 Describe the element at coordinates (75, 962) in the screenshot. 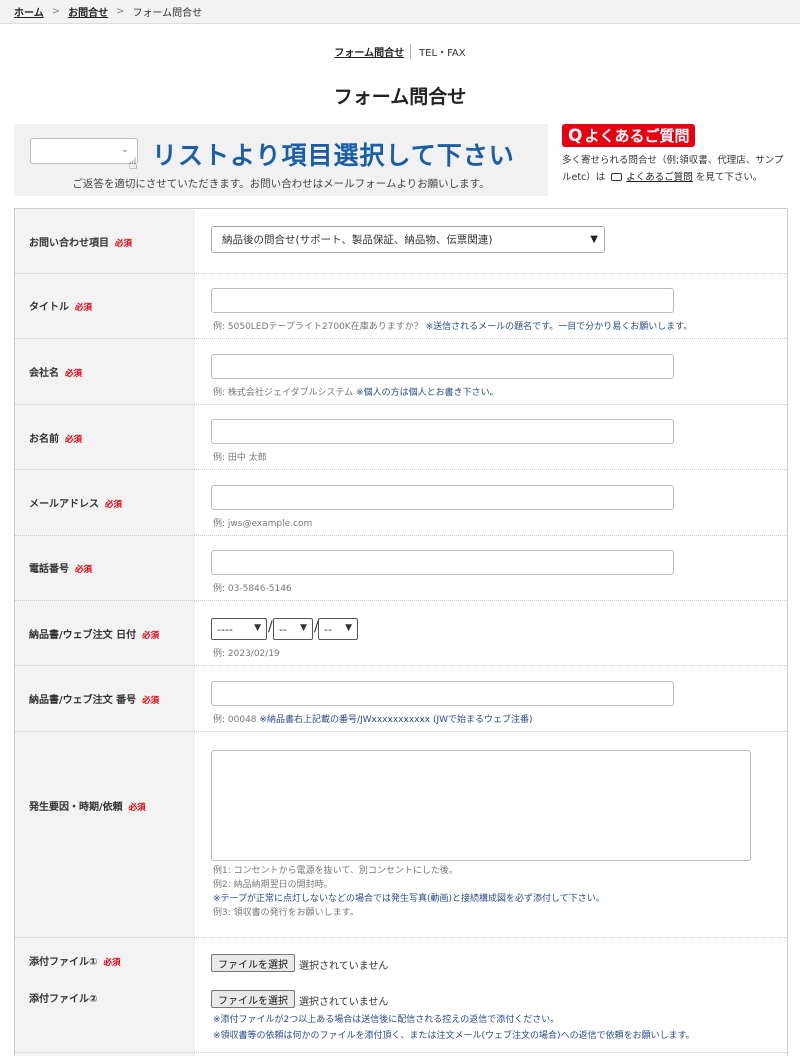

I see `field-label: 添付ファイル① 必須` at that location.